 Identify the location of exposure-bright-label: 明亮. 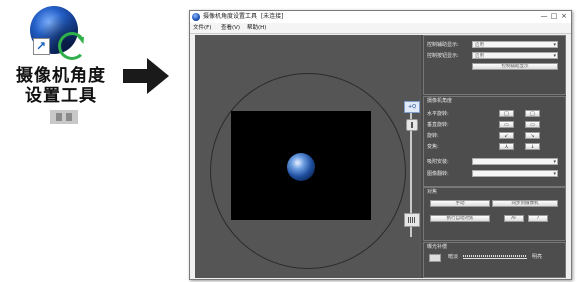
(537, 257).